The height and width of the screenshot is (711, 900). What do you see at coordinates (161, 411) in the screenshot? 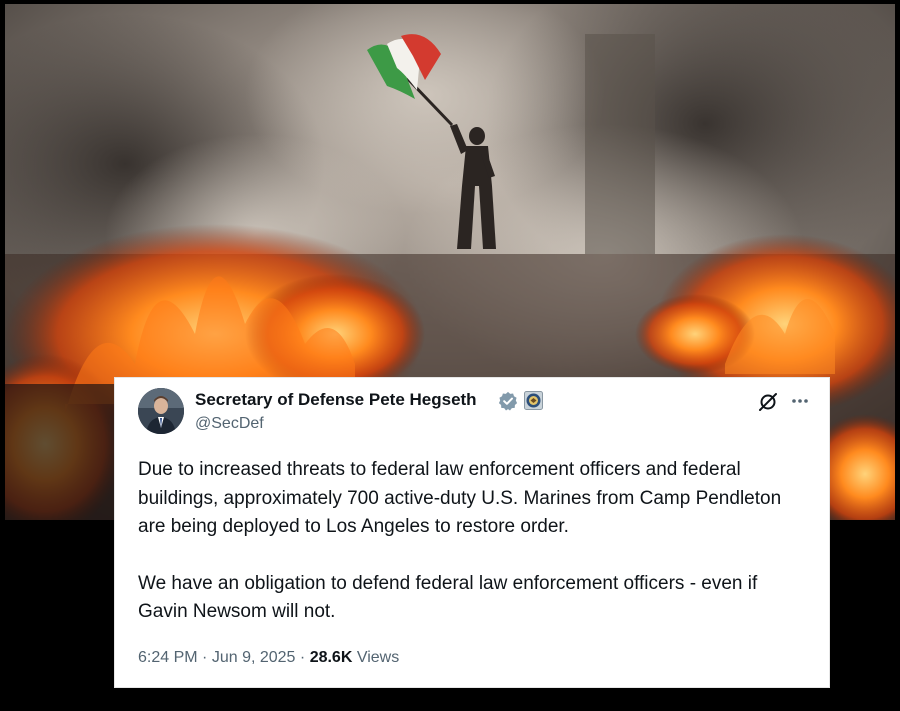
I see `avatar` at bounding box center [161, 411].